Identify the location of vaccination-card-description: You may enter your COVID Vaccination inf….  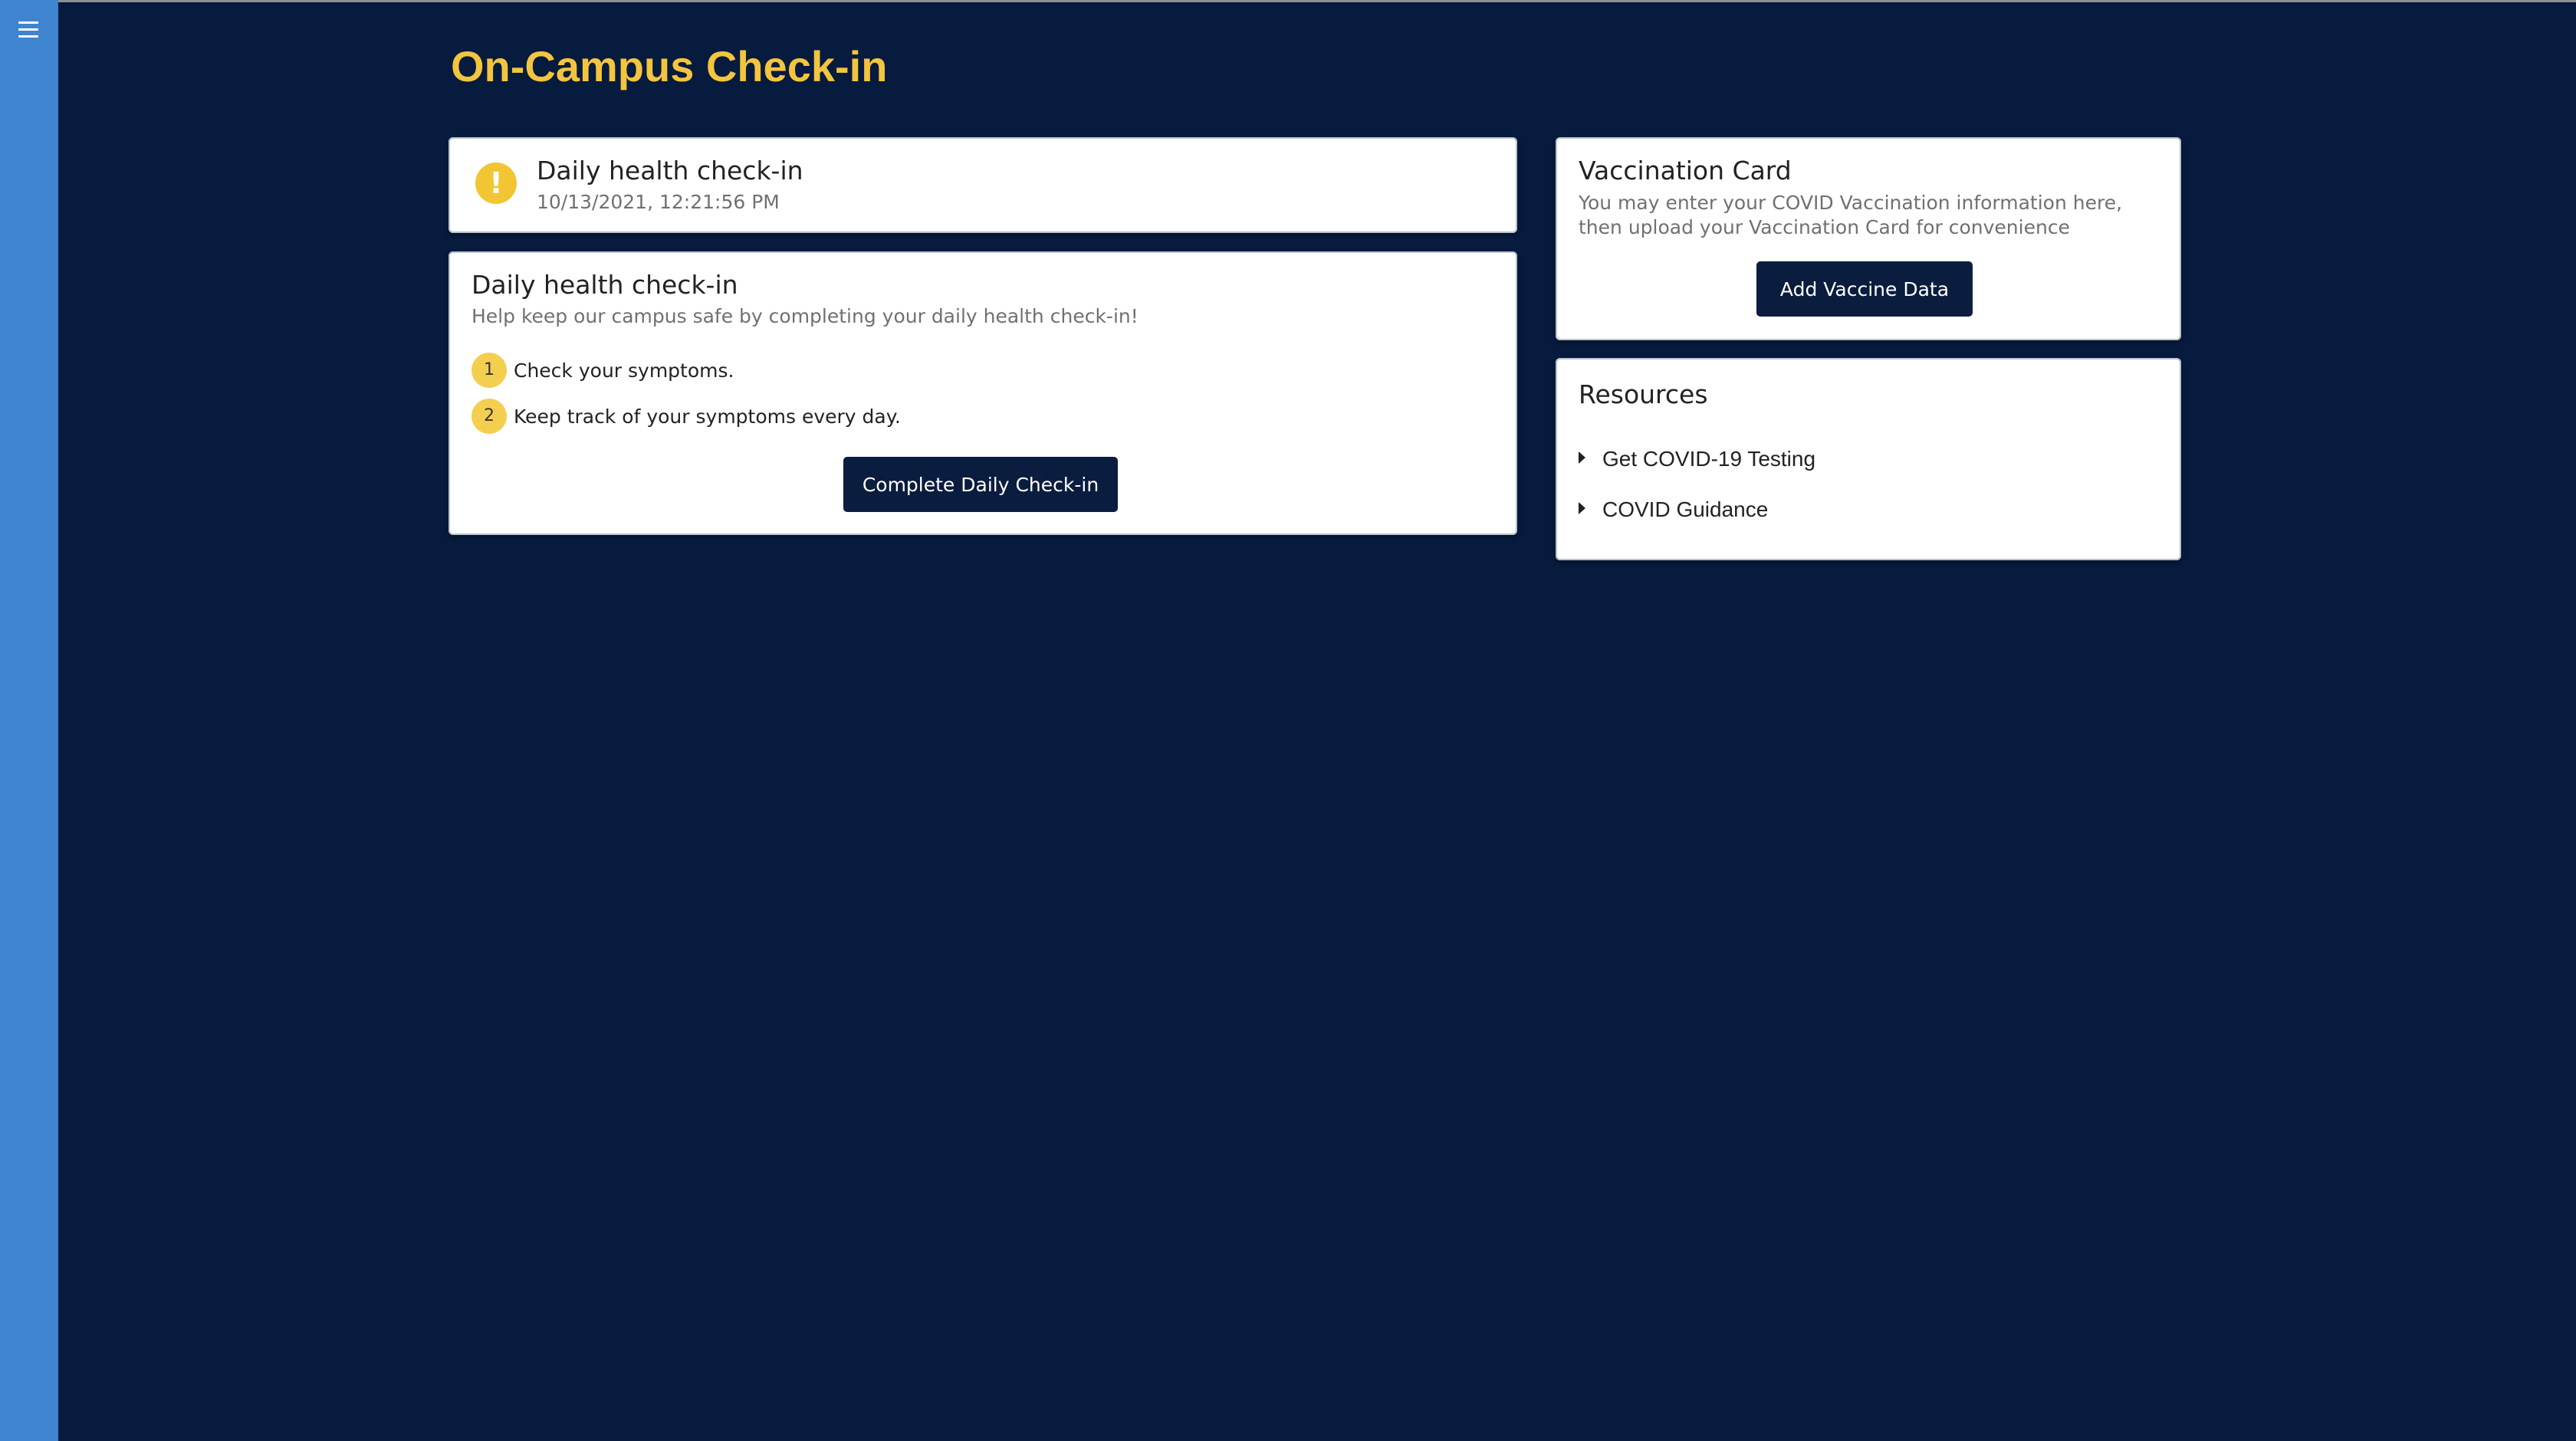
(1851, 215).